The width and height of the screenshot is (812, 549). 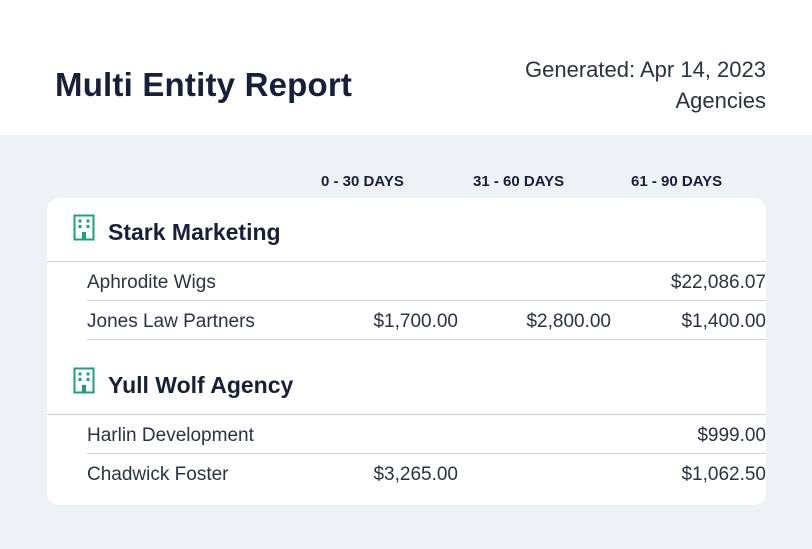 What do you see at coordinates (645, 69) in the screenshot?
I see `generated-date: Generated: Apr 14, 2023` at bounding box center [645, 69].